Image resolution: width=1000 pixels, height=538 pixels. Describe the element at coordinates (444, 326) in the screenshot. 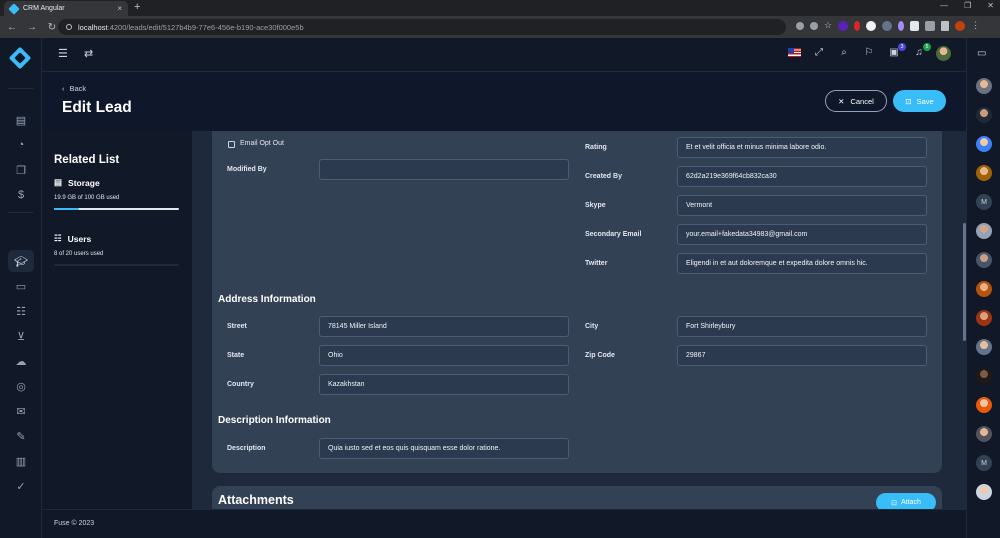

I see `street-field: 78145 Miller Island` at that location.